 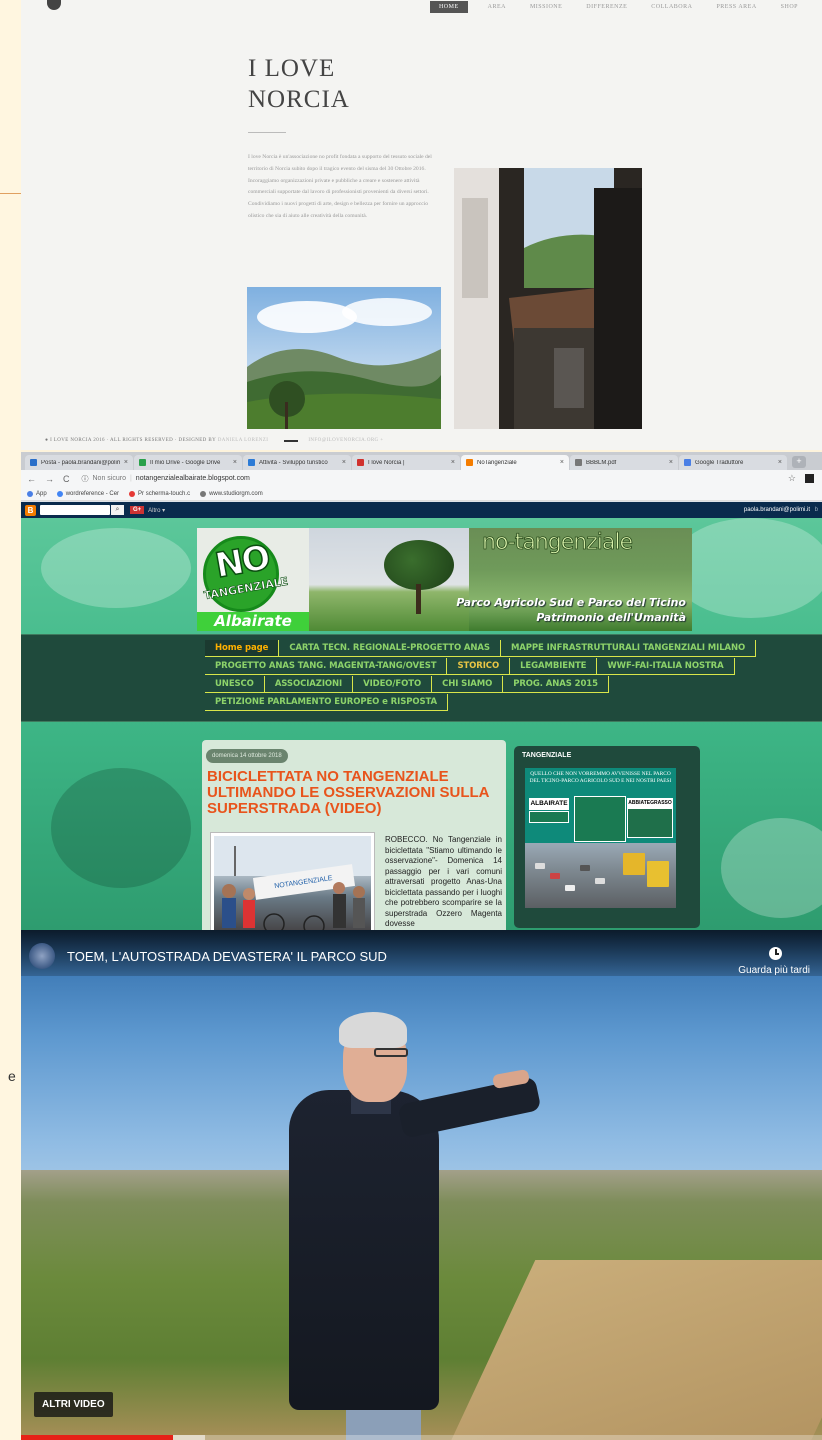 I want to click on browser-tab: Attività - Sviluppo turistico ×, so click(x=297, y=462).